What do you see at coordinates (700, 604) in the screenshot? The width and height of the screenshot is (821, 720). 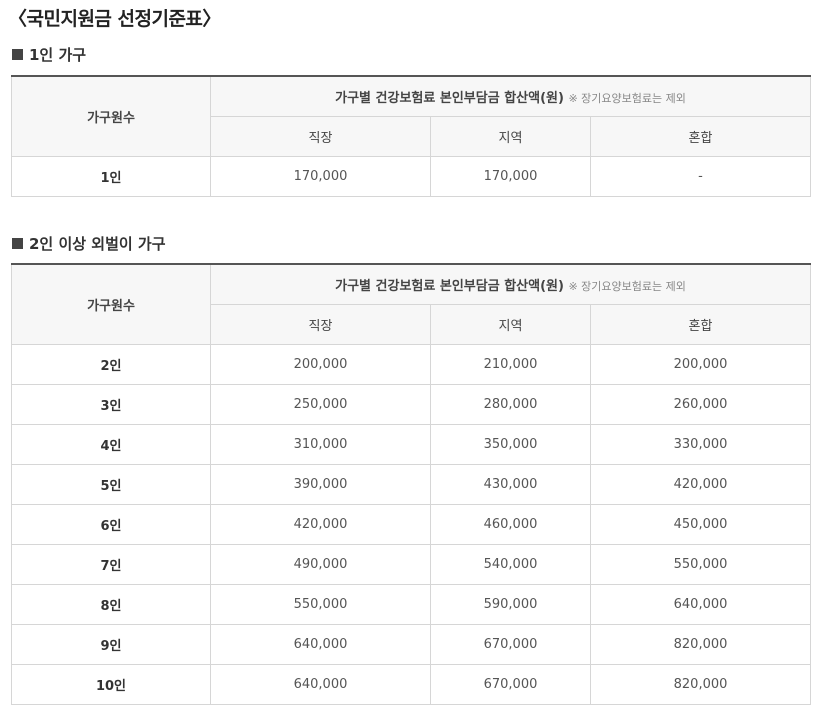 I see `mixed-premium-cell: 640,000` at bounding box center [700, 604].